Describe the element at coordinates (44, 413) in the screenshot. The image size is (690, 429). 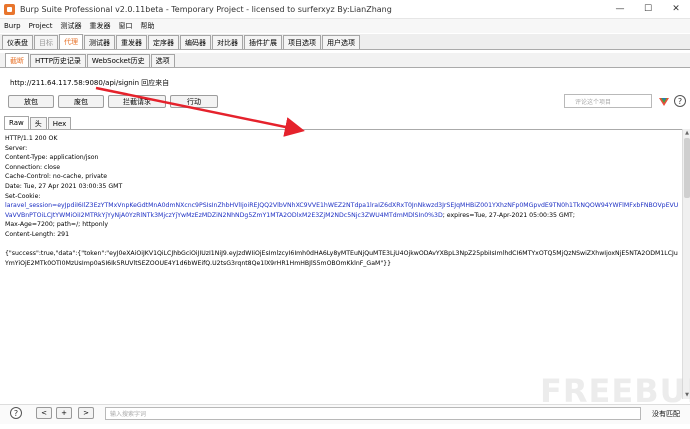
I see `previous-match-button: <` at that location.